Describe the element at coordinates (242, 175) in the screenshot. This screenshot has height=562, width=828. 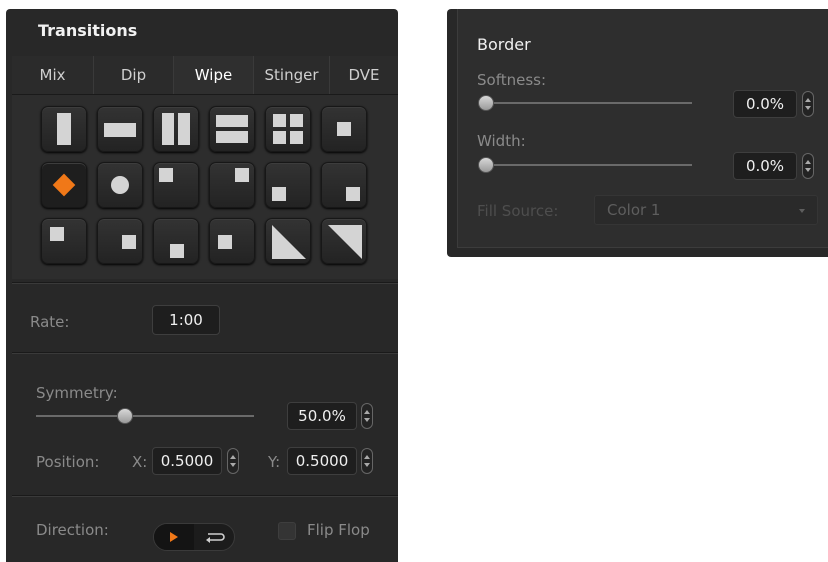
I see `box-top-right-icon` at that location.